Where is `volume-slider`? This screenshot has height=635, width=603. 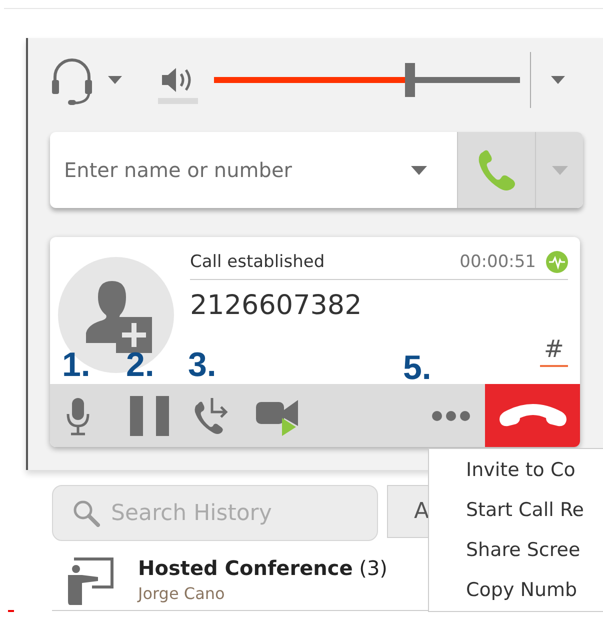 volume-slider is located at coordinates (367, 80).